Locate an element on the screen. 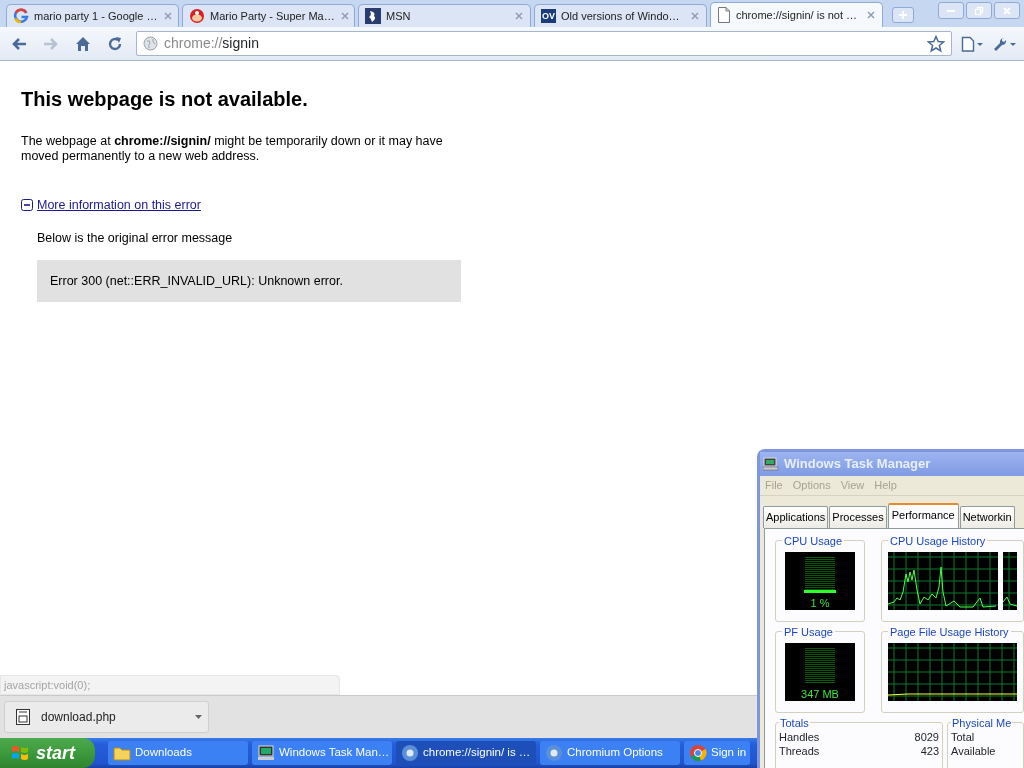  taskbar-item: Downloads is located at coordinates (178, 753).